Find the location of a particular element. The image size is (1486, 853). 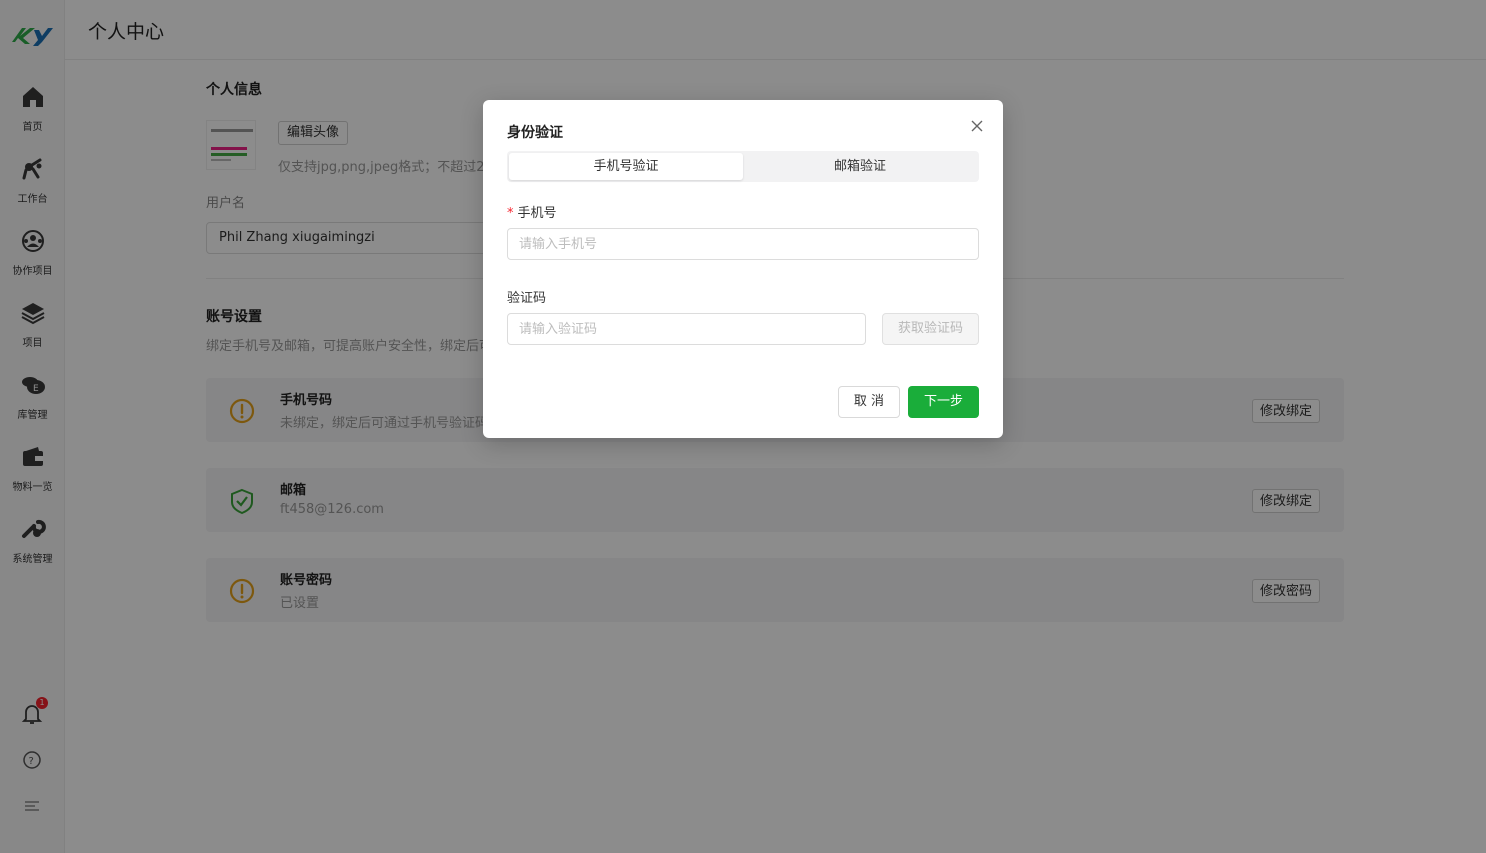

dialog-title: 身份验证 is located at coordinates (535, 133).